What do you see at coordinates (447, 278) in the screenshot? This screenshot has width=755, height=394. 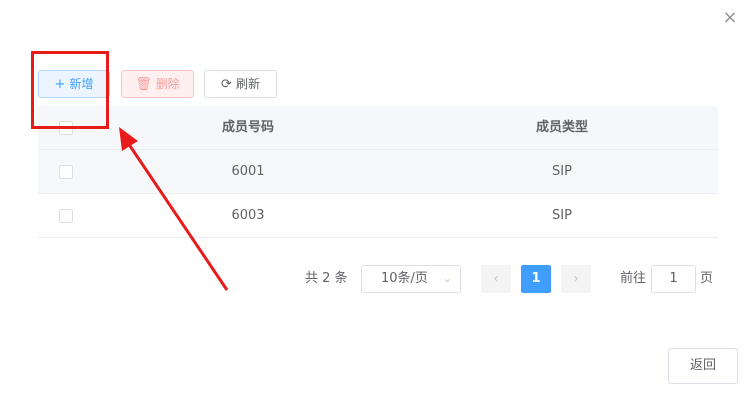 I see `chevron-down-icon: ⌄` at bounding box center [447, 278].